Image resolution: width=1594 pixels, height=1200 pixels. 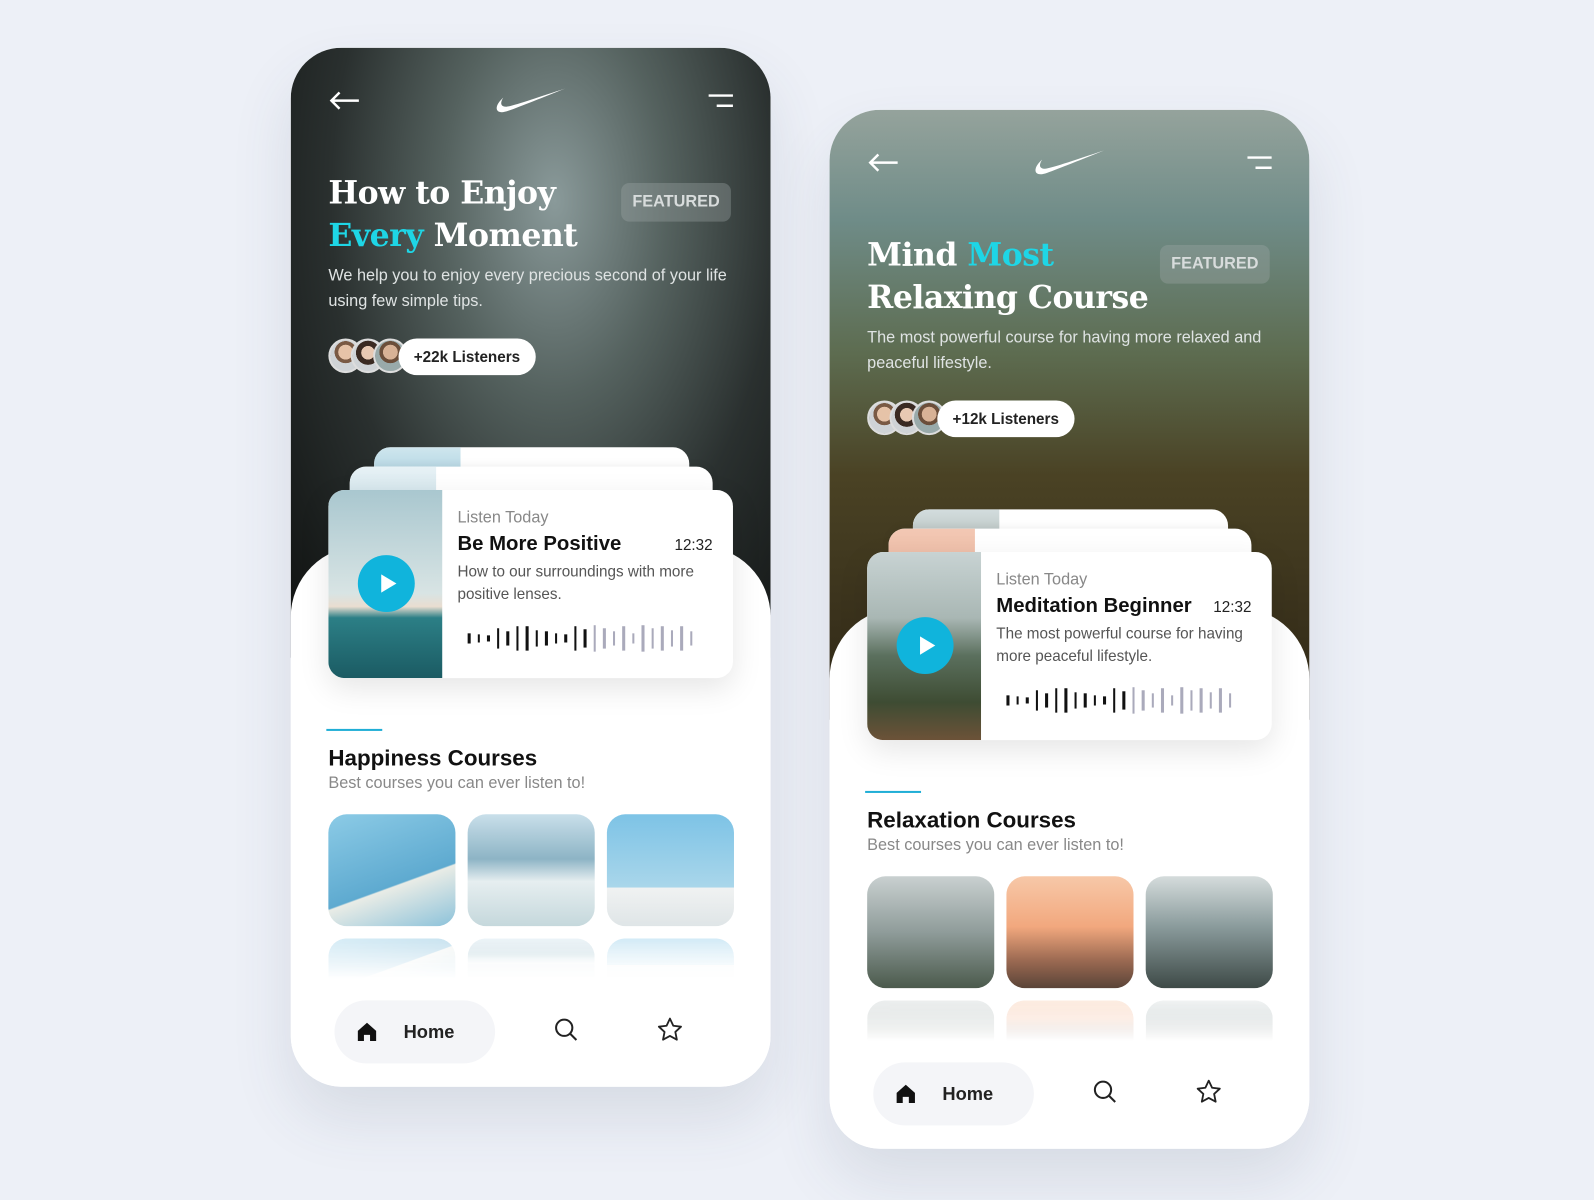 What do you see at coordinates (467, 357) in the screenshot?
I see `listeners-pill: +22k Listeners` at bounding box center [467, 357].